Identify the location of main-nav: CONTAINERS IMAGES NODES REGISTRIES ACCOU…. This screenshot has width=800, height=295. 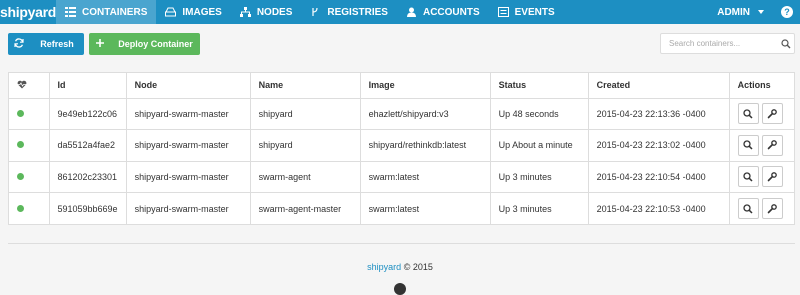
(310, 12).